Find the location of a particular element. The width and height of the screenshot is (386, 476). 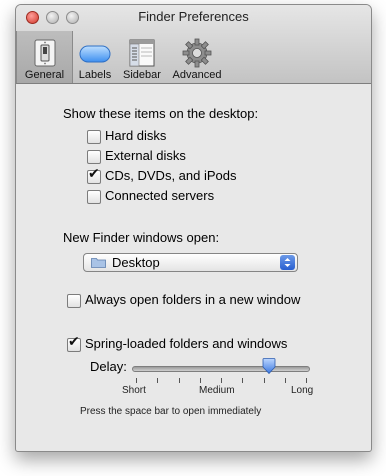

external-disks-checkbox is located at coordinates (94, 157).